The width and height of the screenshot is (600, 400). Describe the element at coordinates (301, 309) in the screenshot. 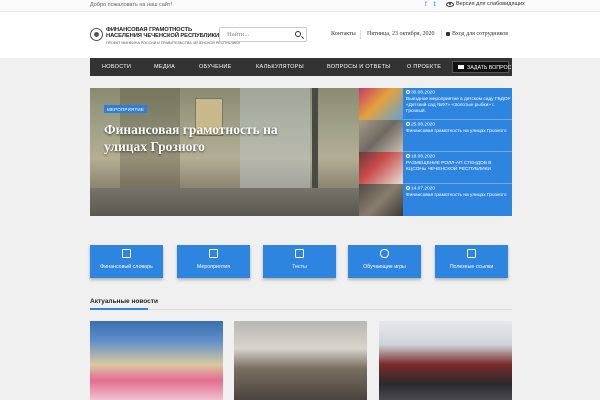

I see `section-divider` at that location.